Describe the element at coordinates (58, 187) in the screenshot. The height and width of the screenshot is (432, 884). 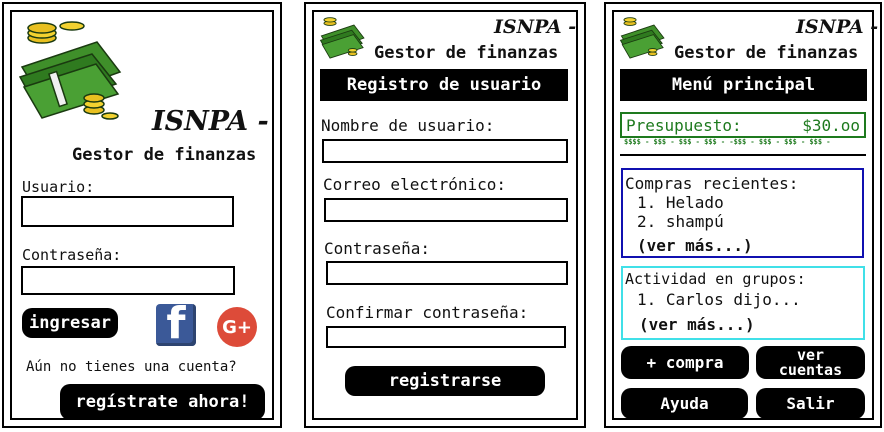
I see `username-label: Usuario:` at that location.